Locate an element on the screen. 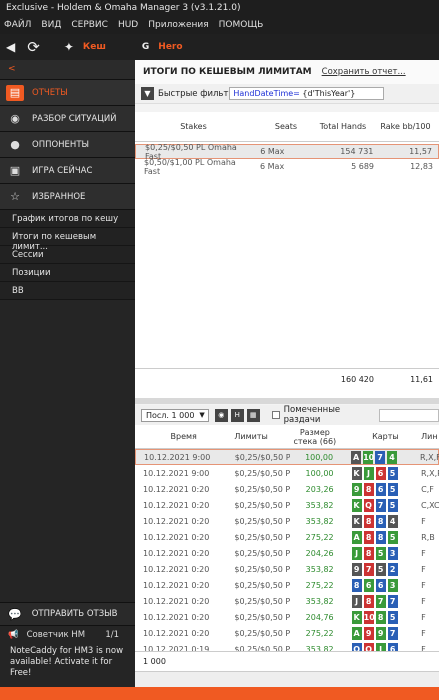 The height and width of the screenshot is (700, 439). sidebar-back-button: < is located at coordinates (67, 70).